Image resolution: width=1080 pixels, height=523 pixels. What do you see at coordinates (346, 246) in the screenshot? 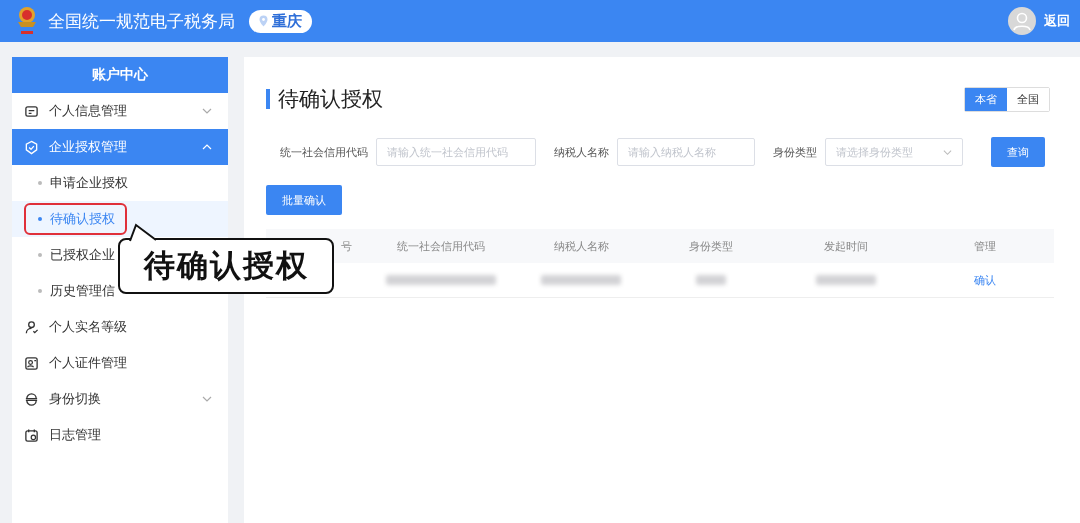
I see `column-header: 号` at bounding box center [346, 246].